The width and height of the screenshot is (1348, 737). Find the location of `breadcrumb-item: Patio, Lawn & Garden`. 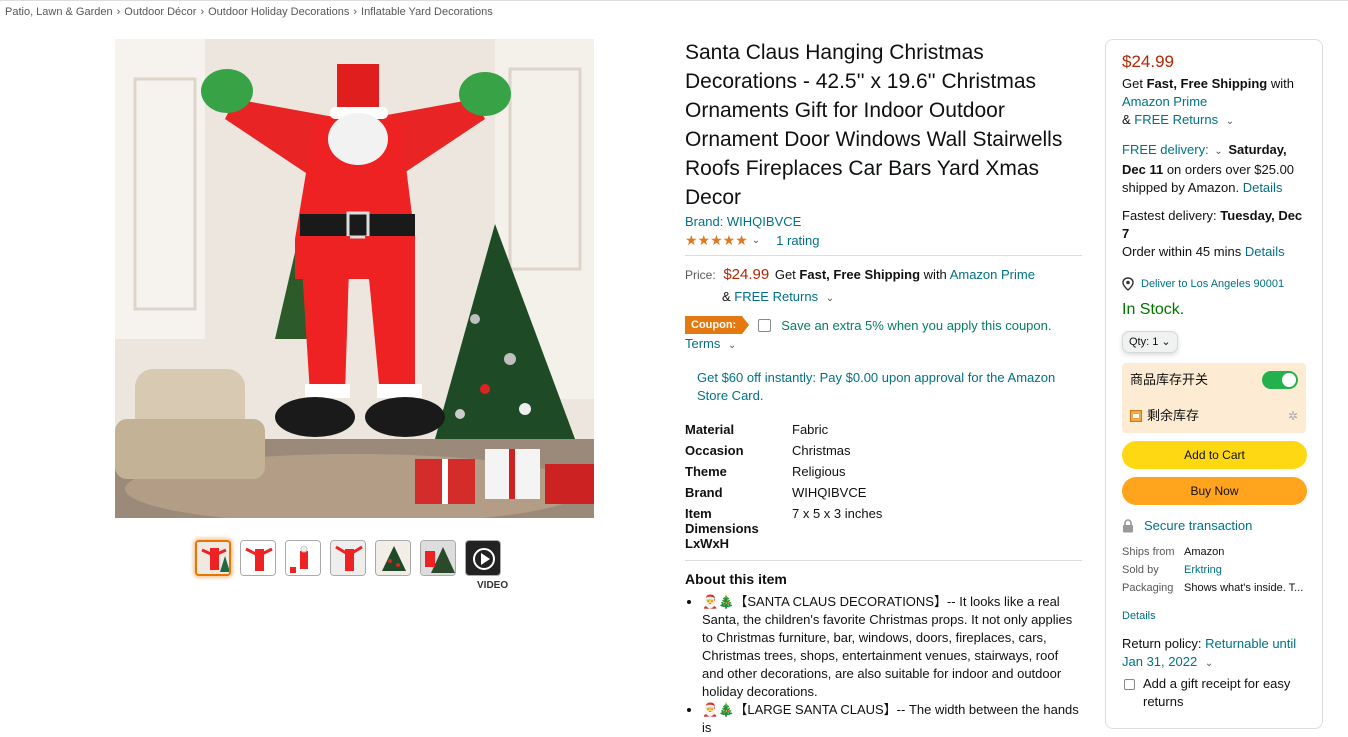

breadcrumb-item: Patio, Lawn & Garden is located at coordinates (59, 12).